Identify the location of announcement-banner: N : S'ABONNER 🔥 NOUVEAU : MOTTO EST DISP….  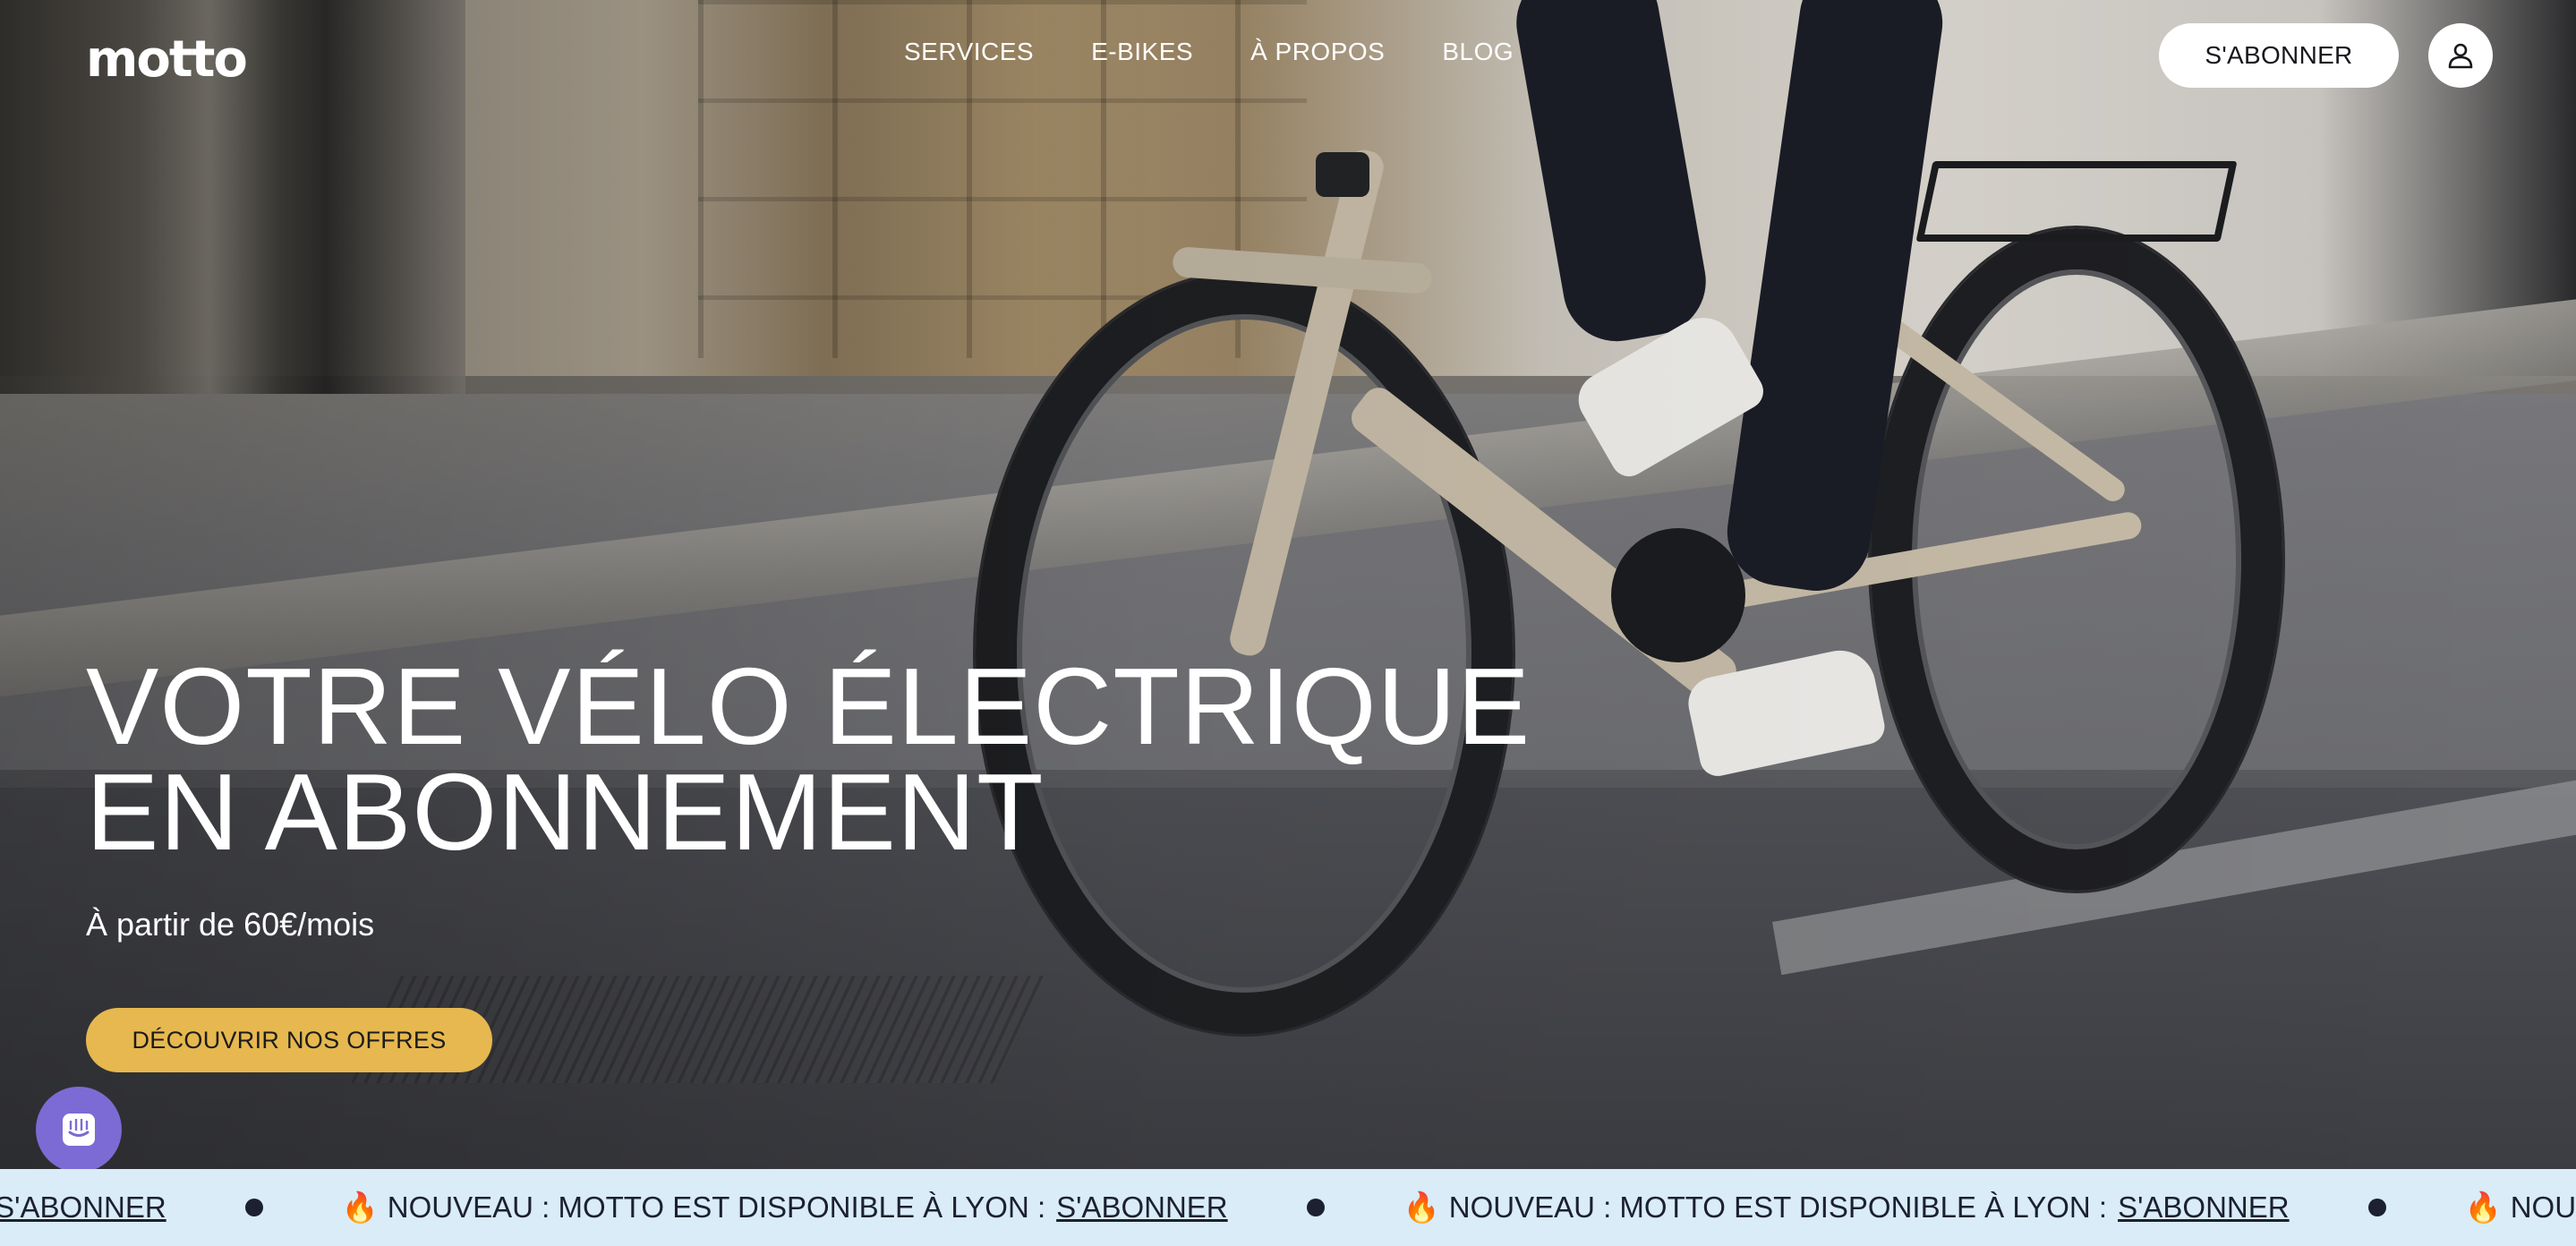
(1288, 1207).